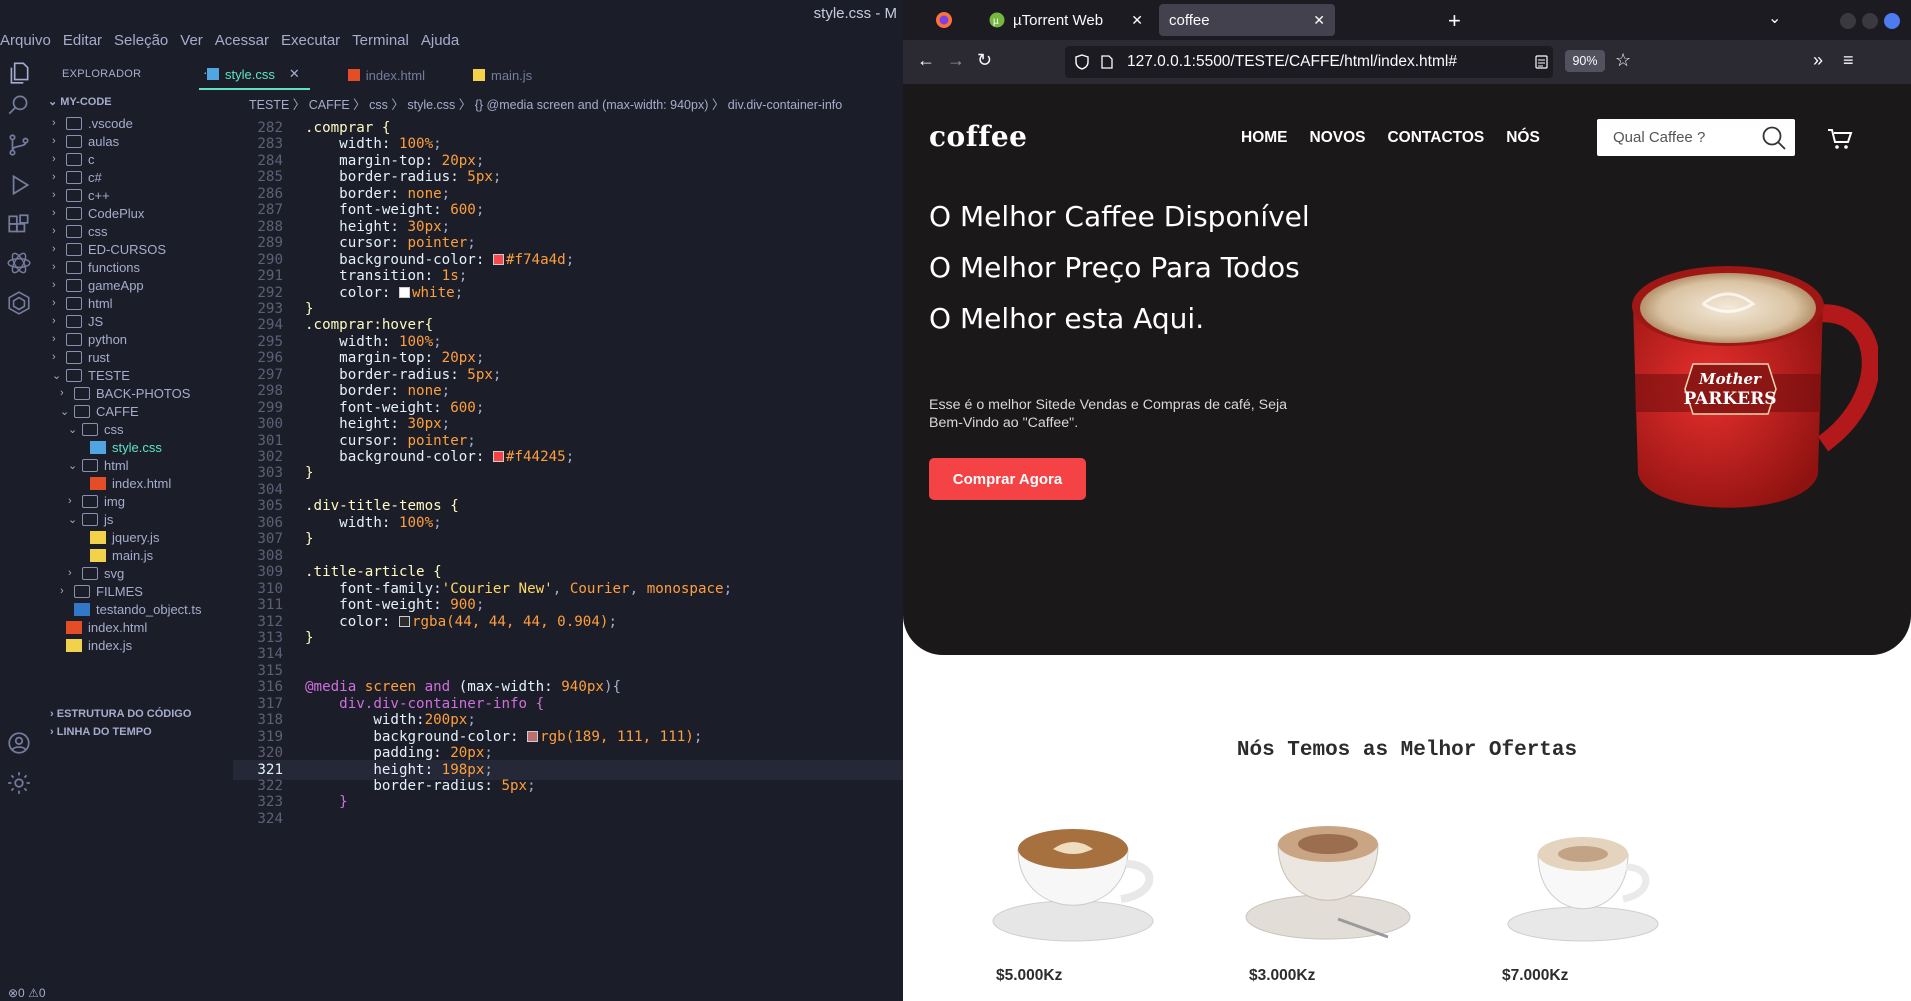  What do you see at coordinates (19, 225) in the screenshot?
I see `extensions-icon` at bounding box center [19, 225].